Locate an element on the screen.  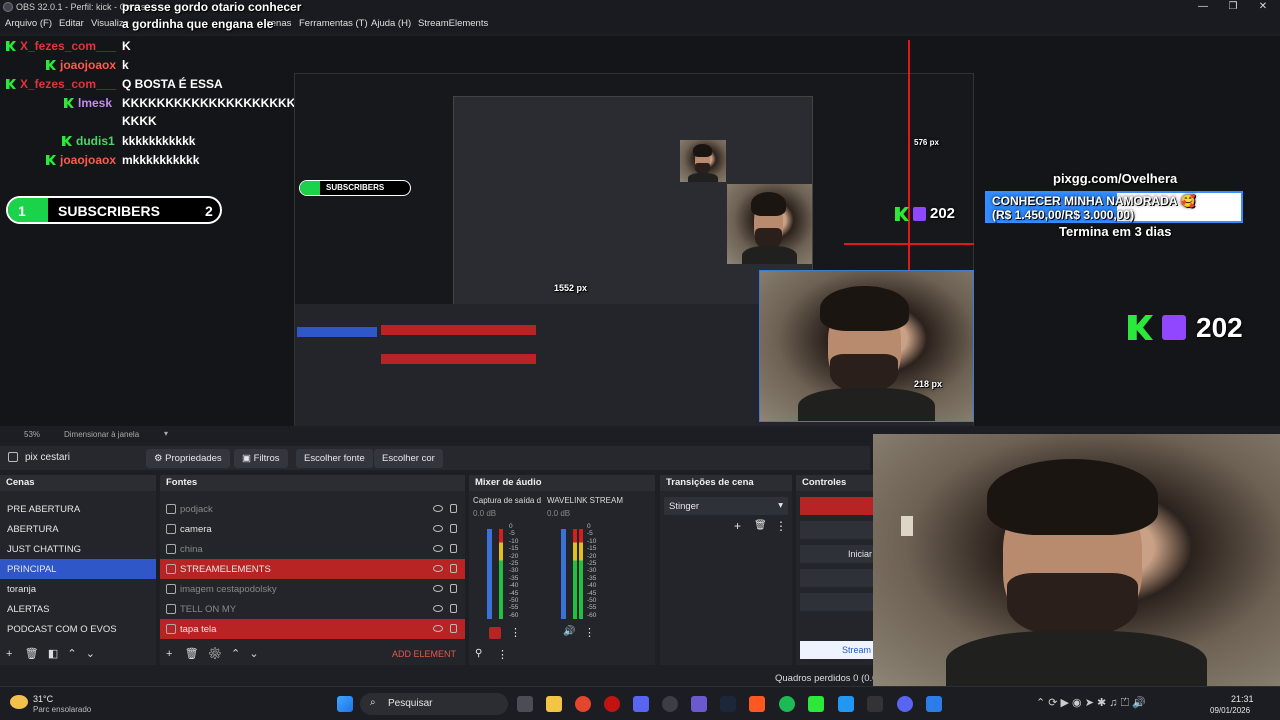
source-item: TELL ON MY is located at coordinates (312, 609).